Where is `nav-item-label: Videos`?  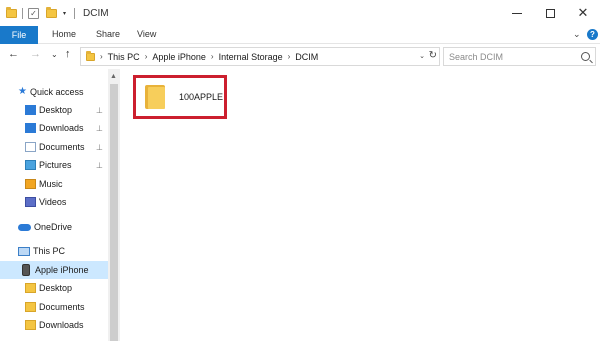 nav-item-label: Videos is located at coordinates (53, 202).